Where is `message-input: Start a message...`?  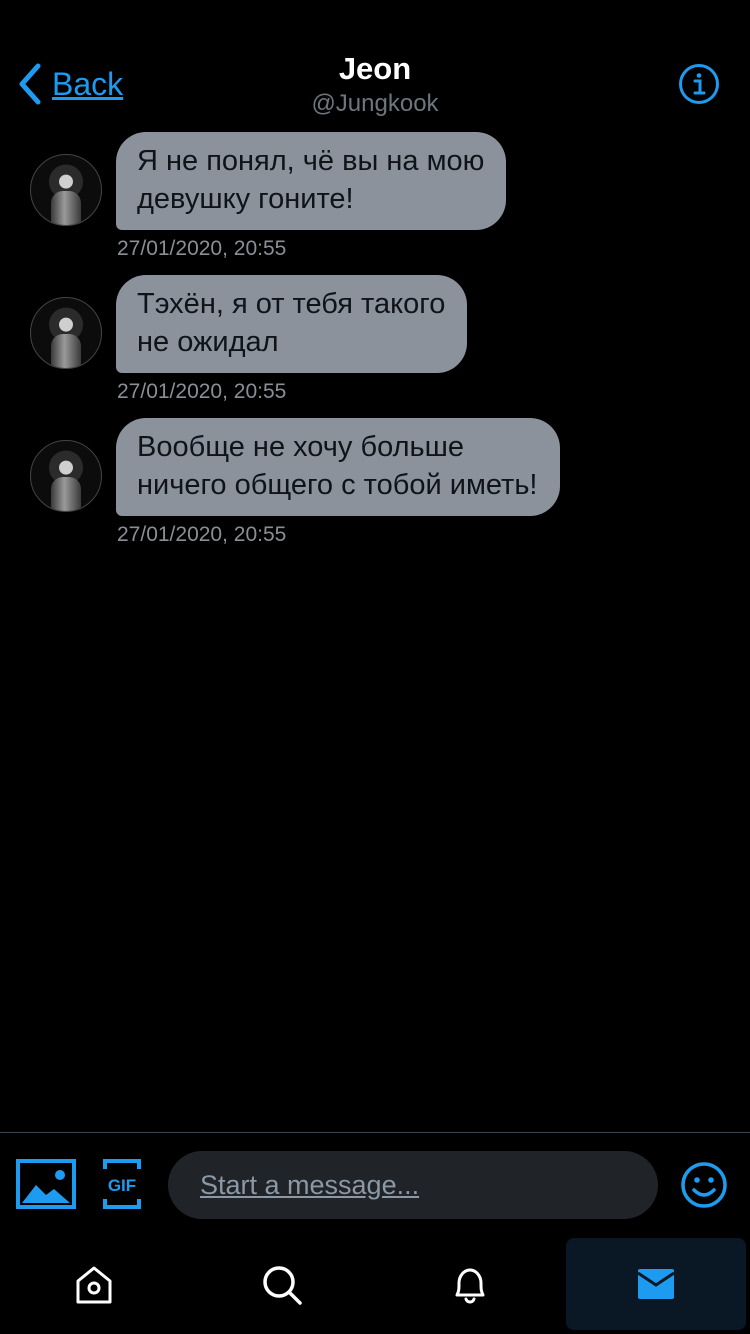 message-input: Start a message... is located at coordinates (413, 1185).